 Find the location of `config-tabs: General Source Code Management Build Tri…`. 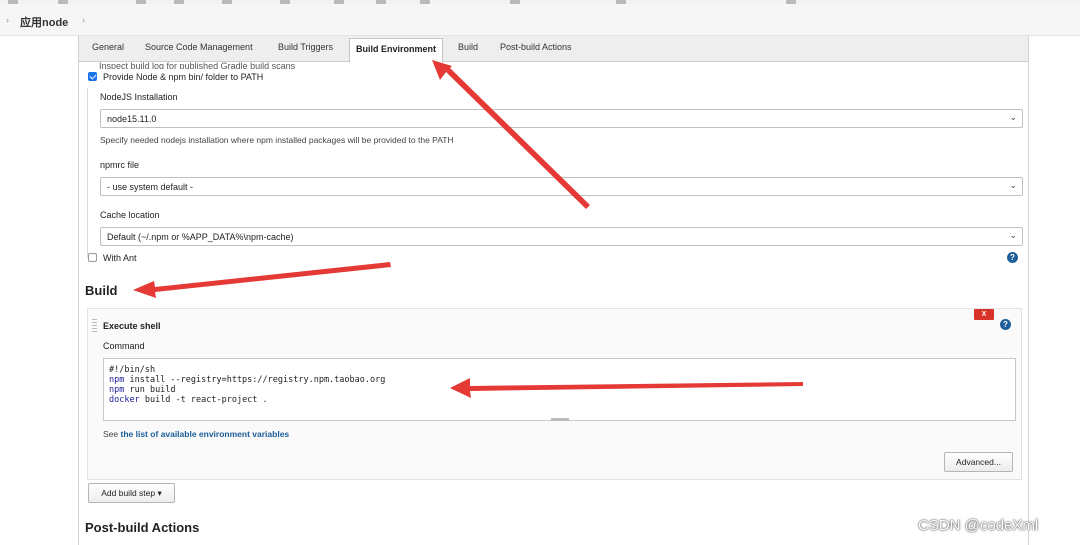

config-tabs: General Source Code Management Build Tri… is located at coordinates (553, 49).